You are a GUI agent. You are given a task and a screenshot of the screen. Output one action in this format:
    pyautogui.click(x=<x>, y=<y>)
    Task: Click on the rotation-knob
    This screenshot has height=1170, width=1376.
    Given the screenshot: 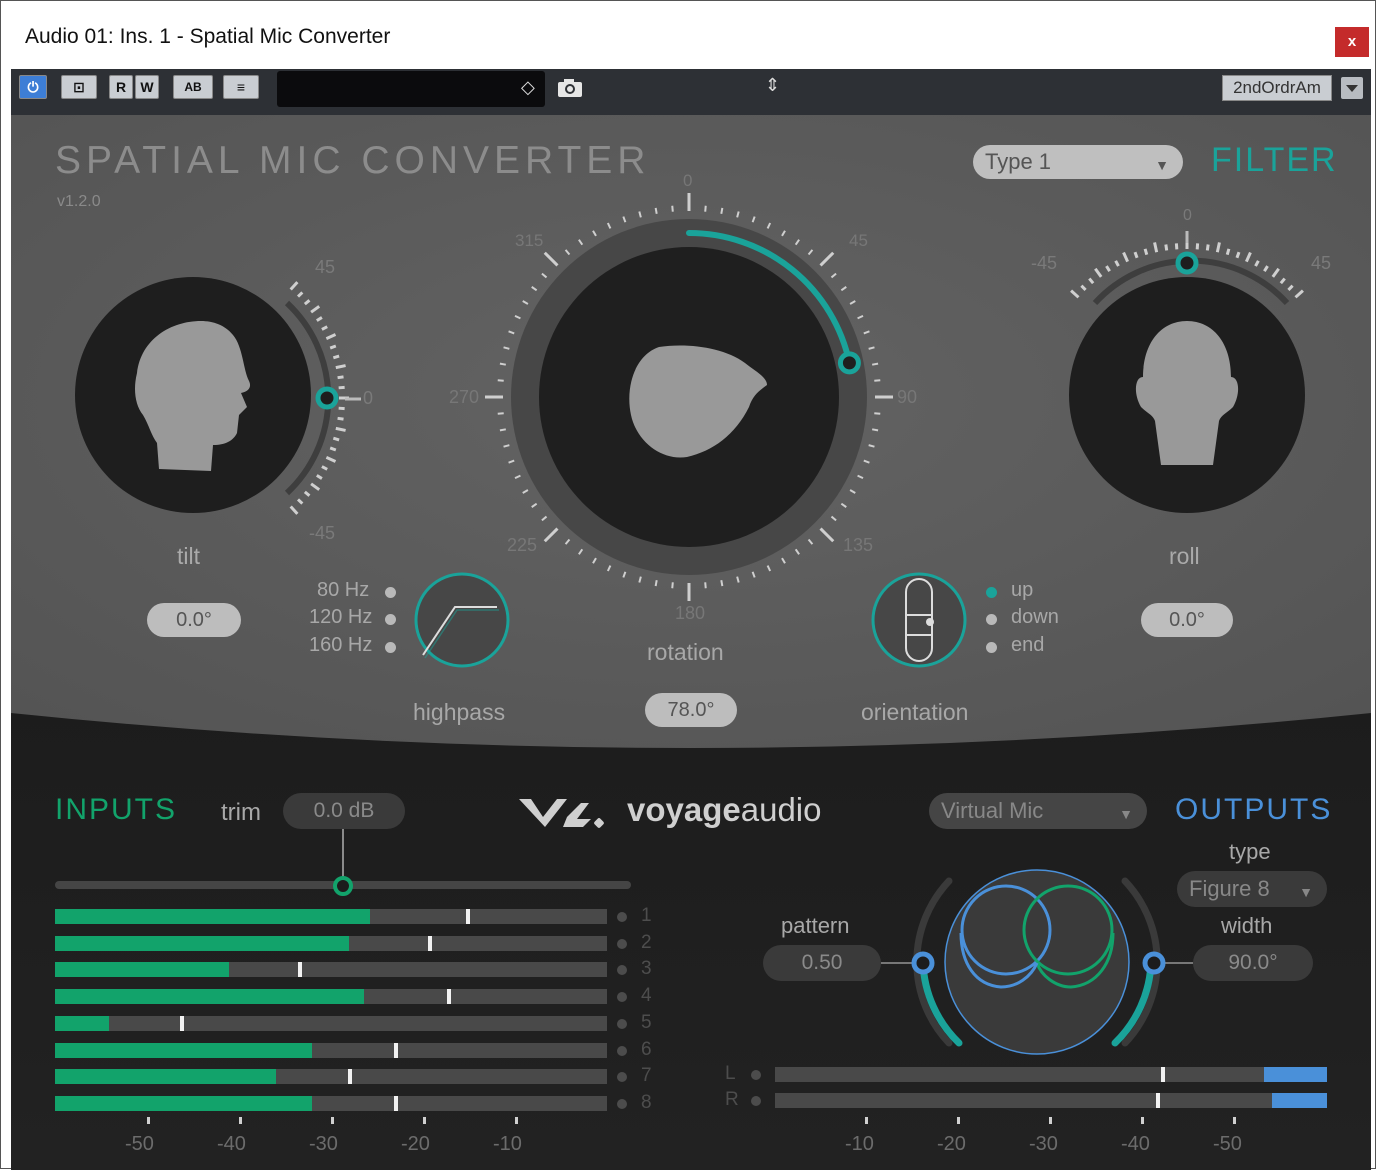 What is the action you would take?
    pyautogui.click(x=689, y=397)
    